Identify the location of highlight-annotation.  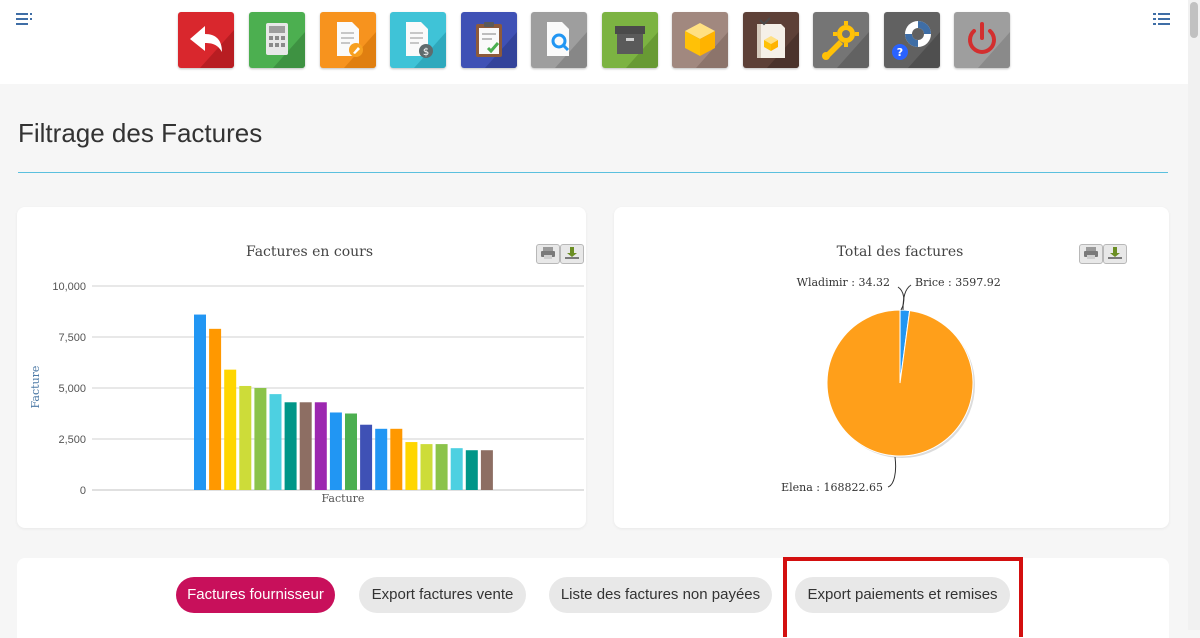
(903, 597).